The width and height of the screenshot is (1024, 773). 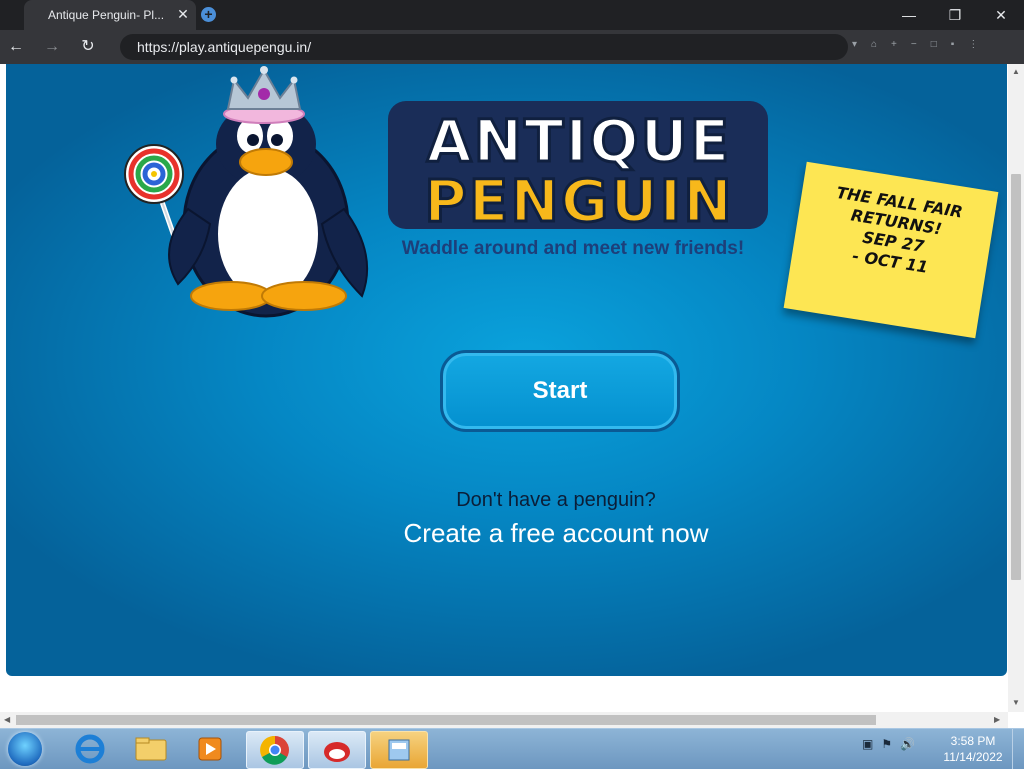 I want to click on vertical-scrollbar: ▲ ▼, so click(x=1016, y=388).